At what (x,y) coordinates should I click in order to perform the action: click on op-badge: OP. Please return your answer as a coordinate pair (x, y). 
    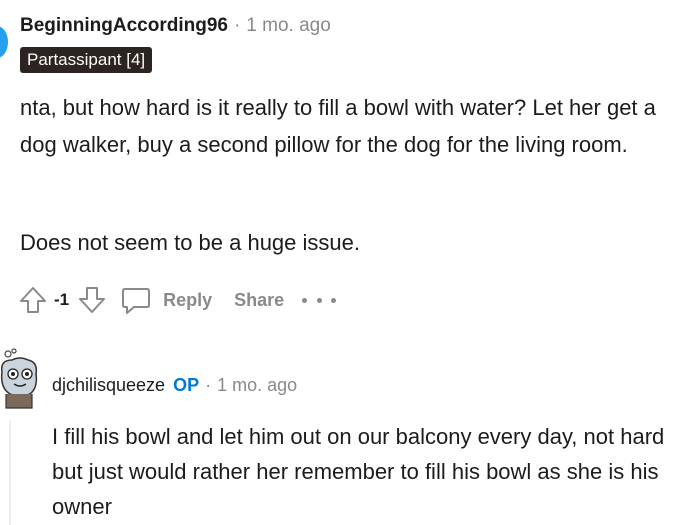
    Looking at the image, I should click on (186, 384).